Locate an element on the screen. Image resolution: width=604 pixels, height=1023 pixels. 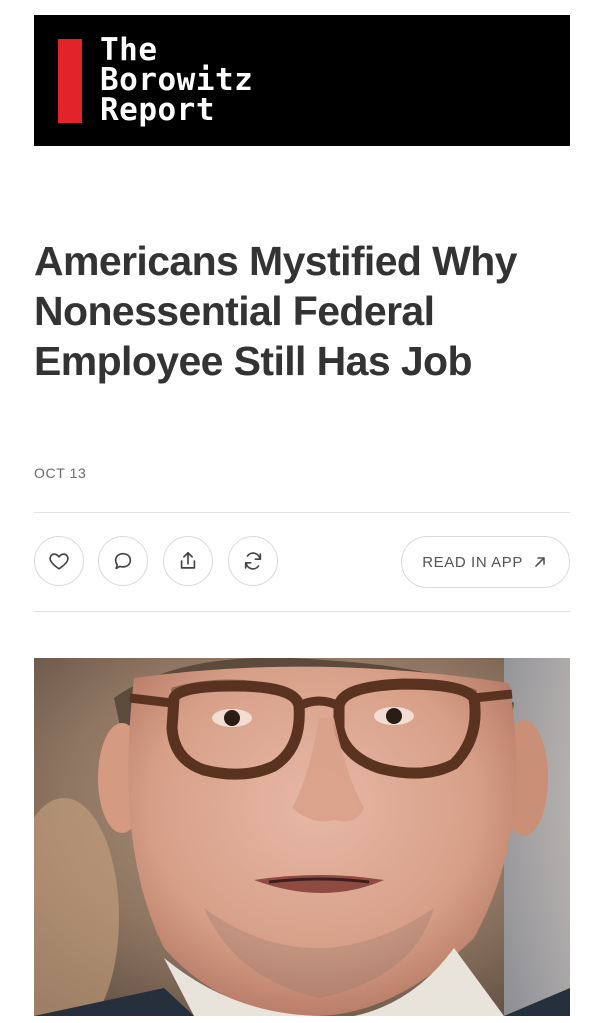
restack-button is located at coordinates (253, 561).